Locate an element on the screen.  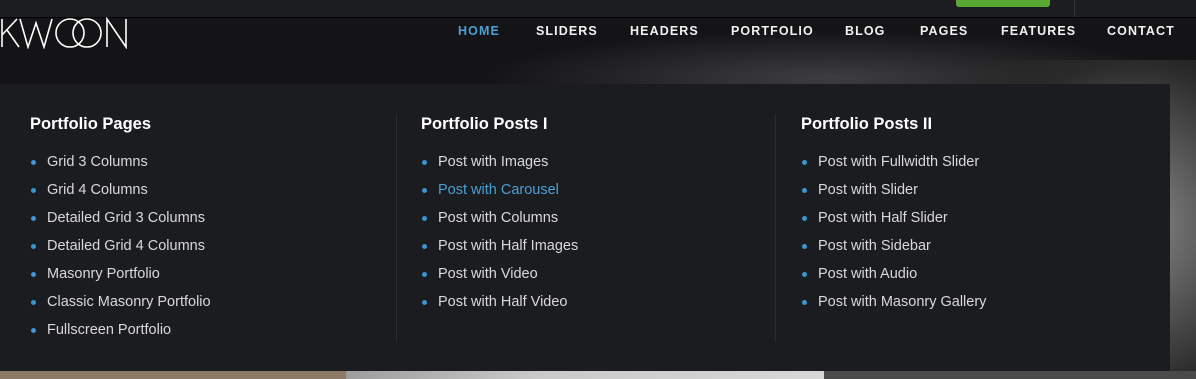
menu-link-label: Post with Carousel is located at coordinates (498, 190).